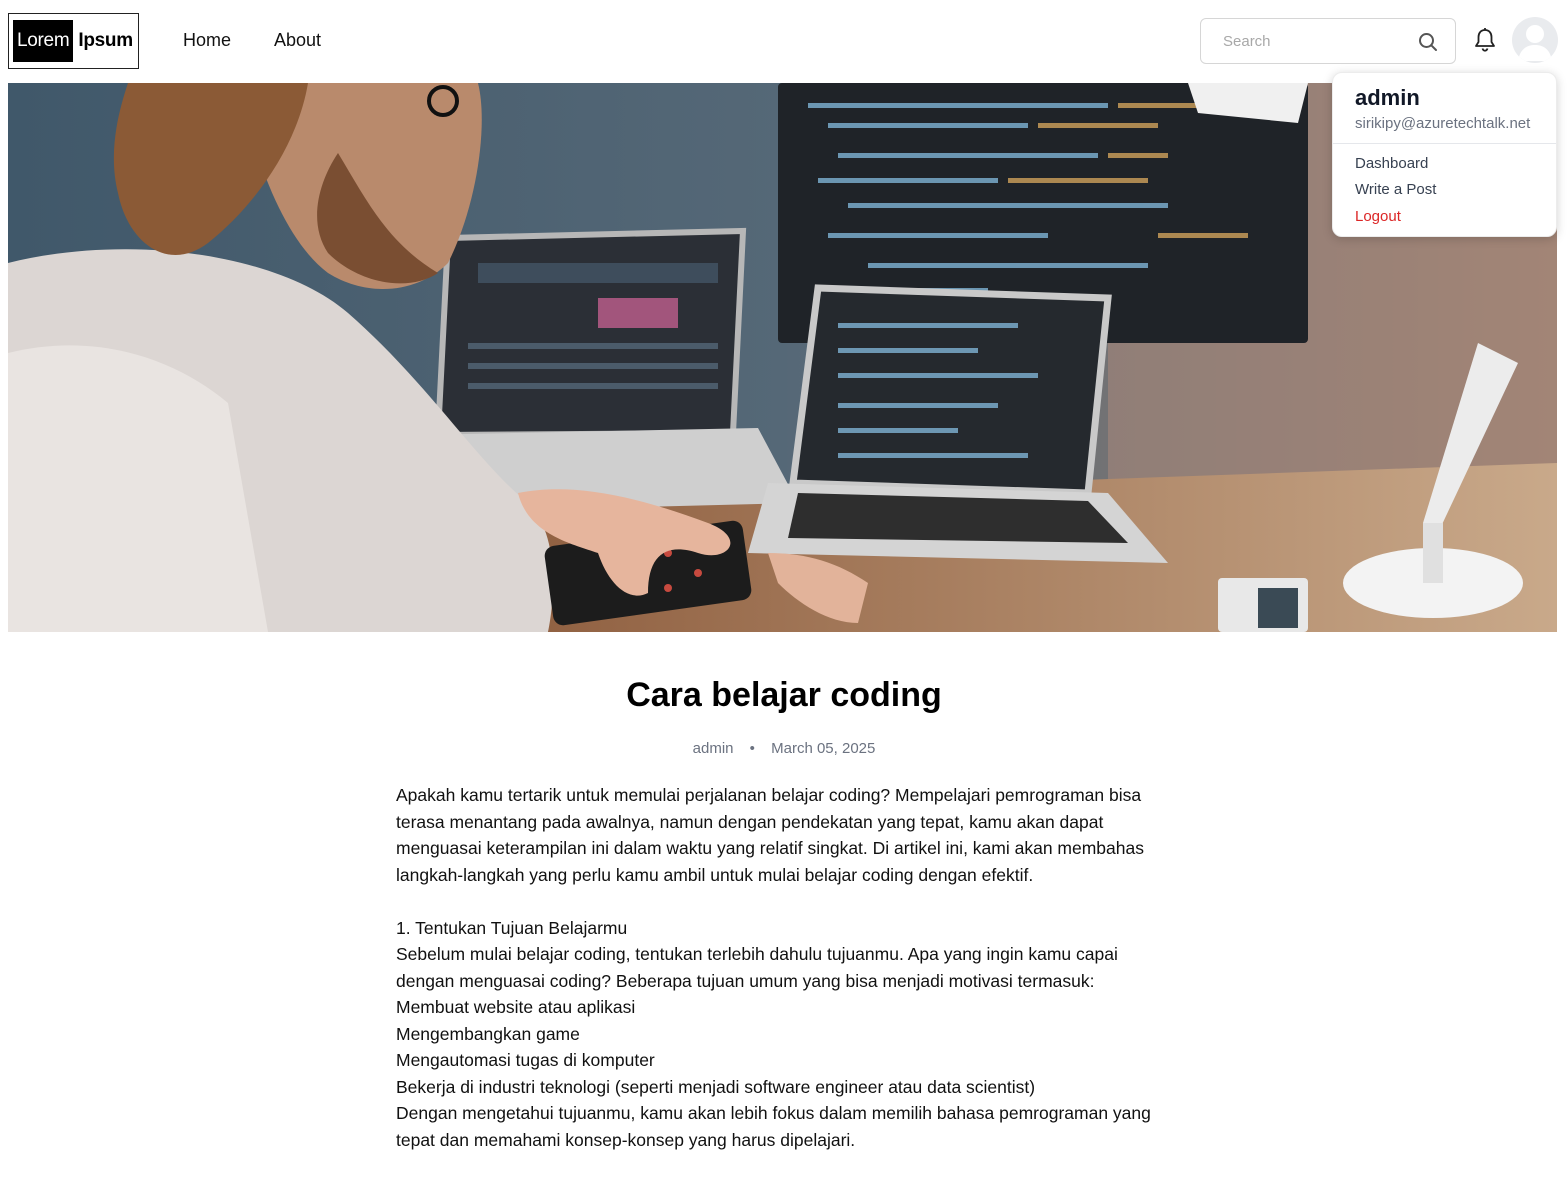 The image size is (1568, 1184). I want to click on search-input, so click(1313, 41).